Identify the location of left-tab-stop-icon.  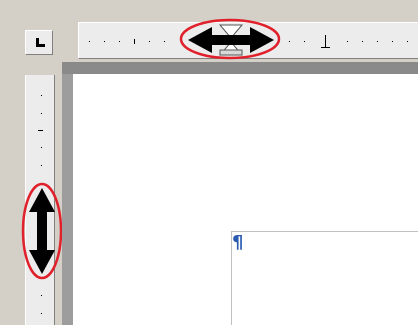
(40, 42).